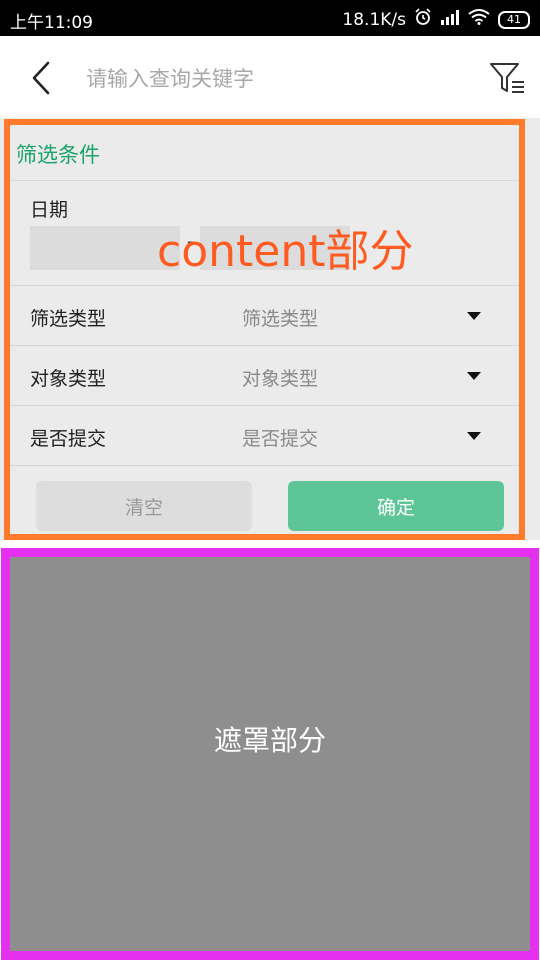  I want to click on date-label: 日期, so click(49, 210).